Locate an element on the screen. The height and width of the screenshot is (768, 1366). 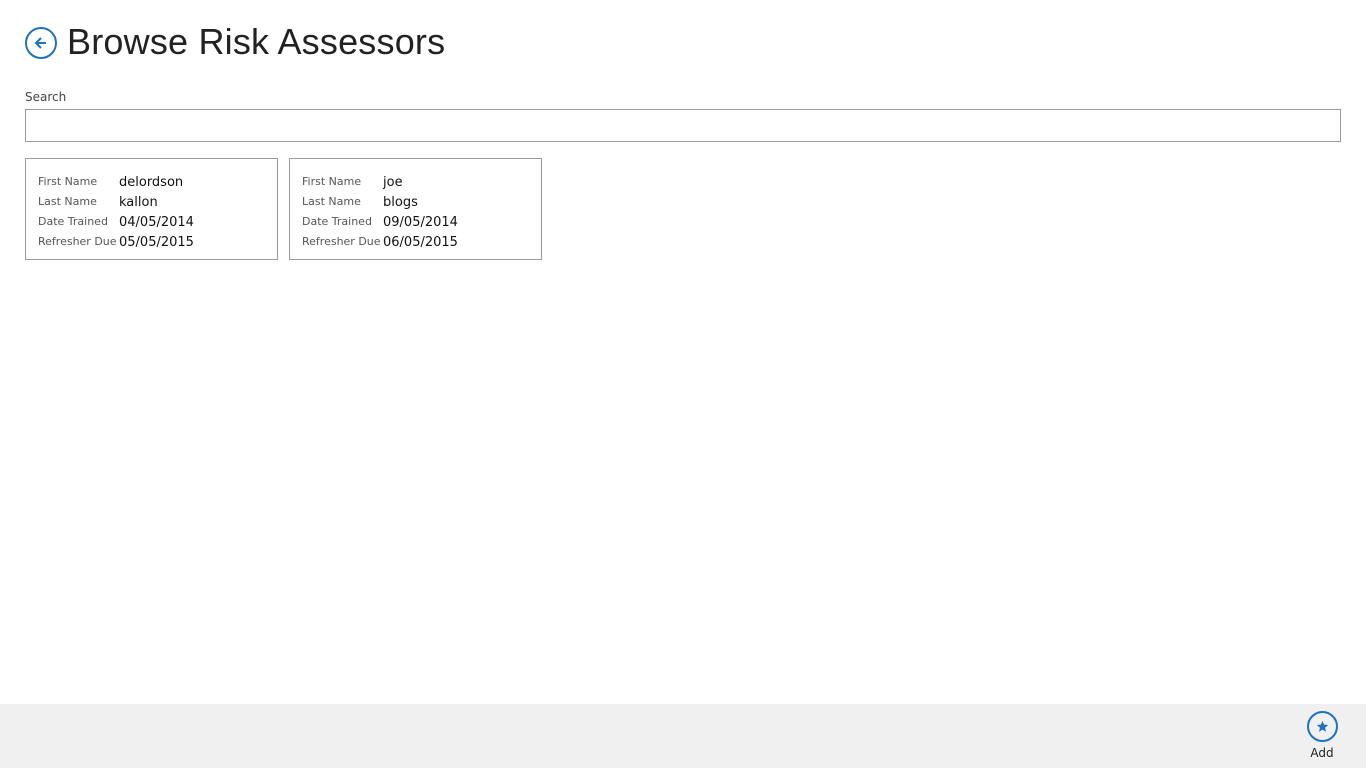
search-input is located at coordinates (683, 125).